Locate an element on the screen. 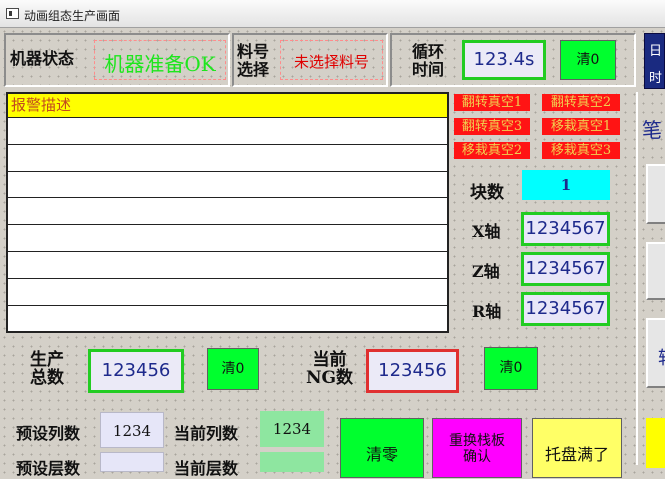 This screenshot has height=479, width=665. z-axis-label: Z轴 is located at coordinates (486, 271).